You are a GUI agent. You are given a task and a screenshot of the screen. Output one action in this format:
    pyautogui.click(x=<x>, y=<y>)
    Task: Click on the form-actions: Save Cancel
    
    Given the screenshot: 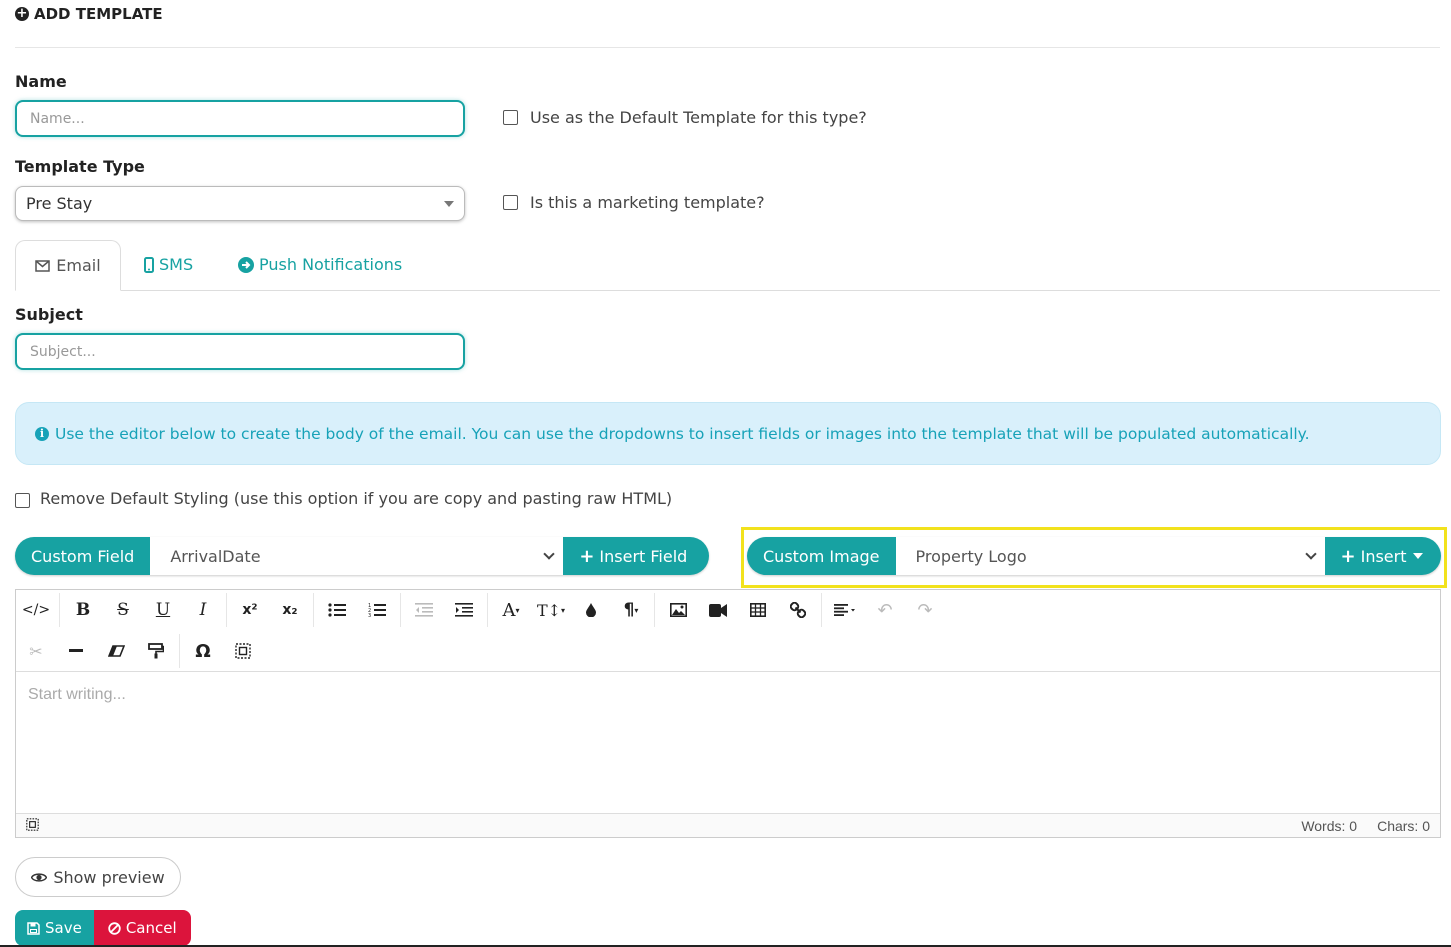 What is the action you would take?
    pyautogui.click(x=103, y=928)
    